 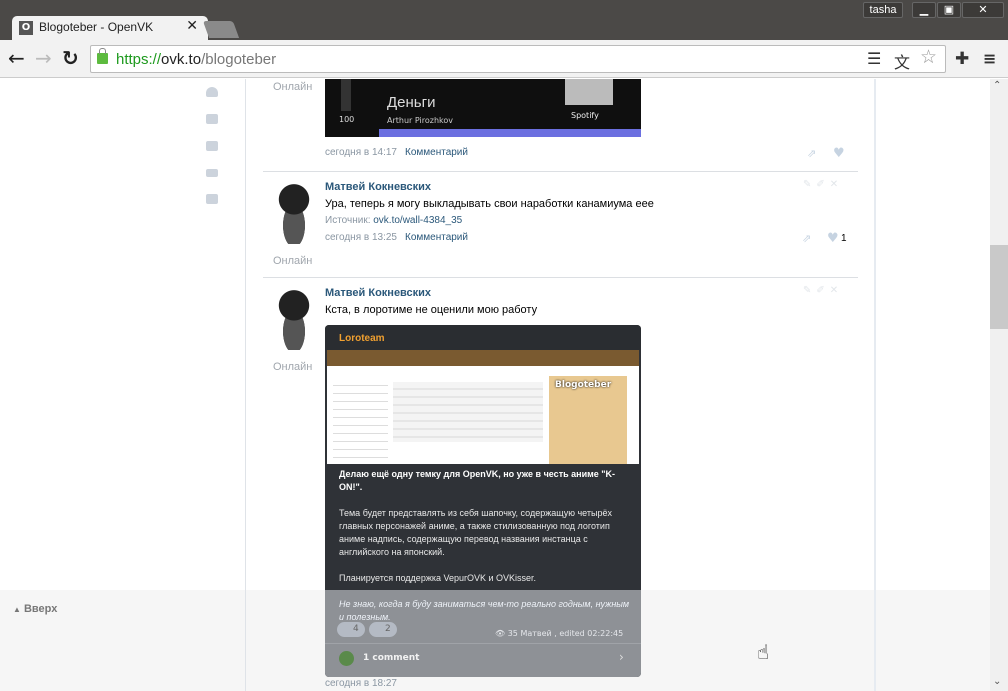 What do you see at coordinates (559, 633) in the screenshot?
I see `views-meta: 👁 35 Матвей , edited 02:22:45` at bounding box center [559, 633].